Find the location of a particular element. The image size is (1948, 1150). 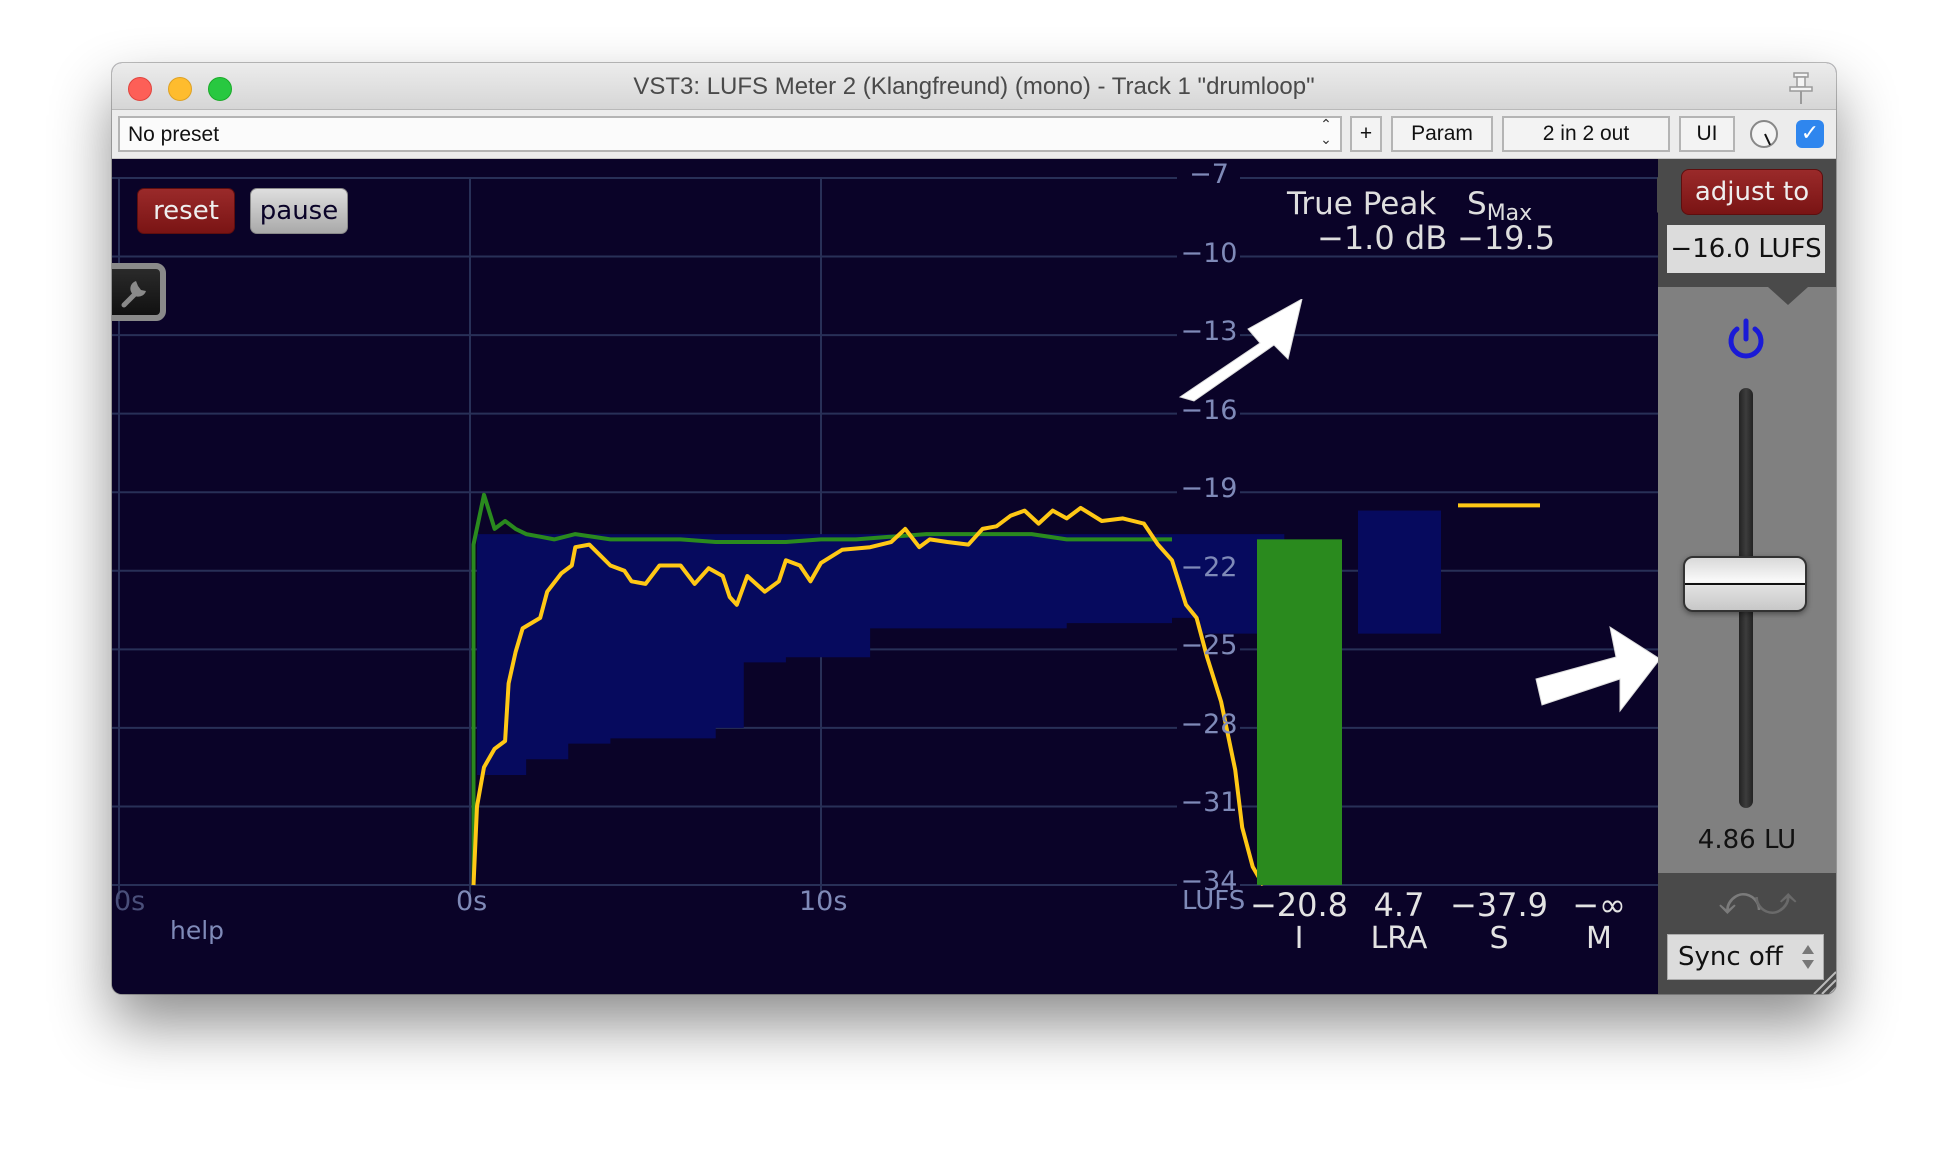

meter-label-s: S is located at coordinates (1499, 938).